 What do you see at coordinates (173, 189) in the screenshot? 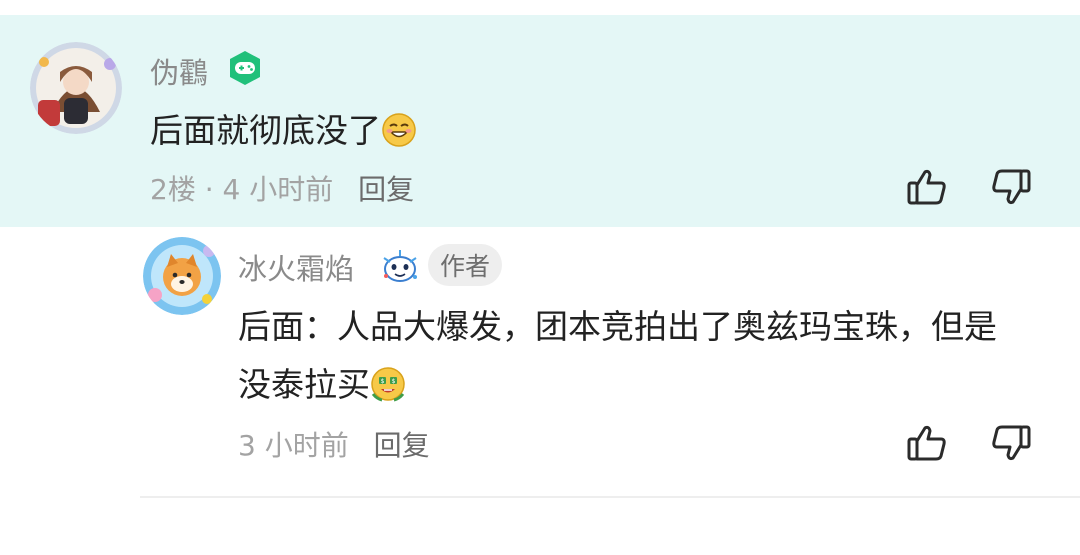
I see `floor-number: 2楼` at bounding box center [173, 189].